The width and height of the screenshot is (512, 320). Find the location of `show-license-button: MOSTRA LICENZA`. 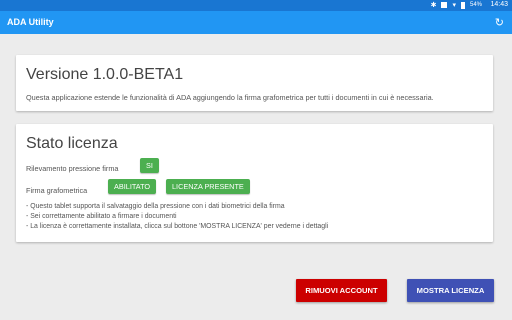

show-license-button: MOSTRA LICENZA is located at coordinates (450, 290).